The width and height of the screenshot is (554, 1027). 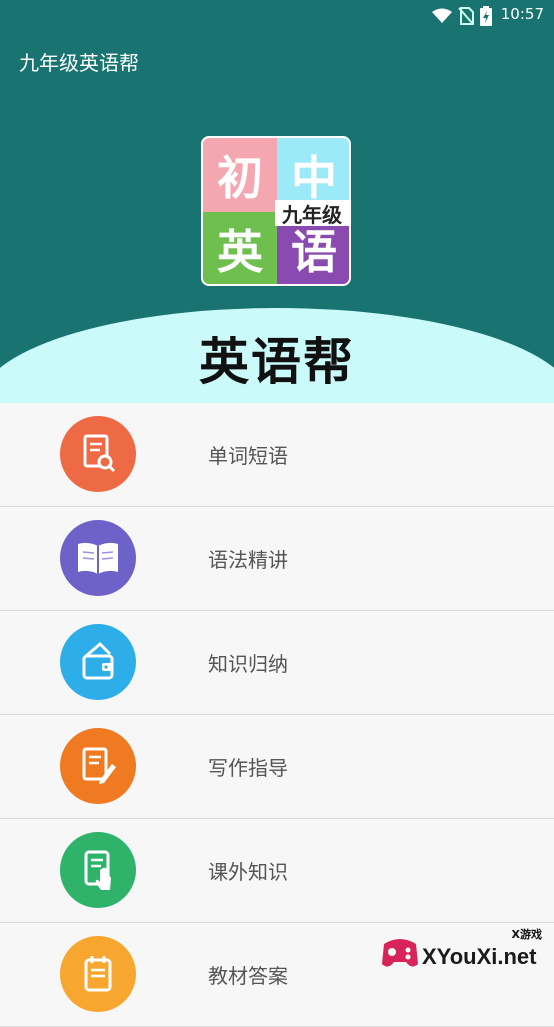 What do you see at coordinates (240, 175) in the screenshot?
I see `logo-char-1: 初` at bounding box center [240, 175].